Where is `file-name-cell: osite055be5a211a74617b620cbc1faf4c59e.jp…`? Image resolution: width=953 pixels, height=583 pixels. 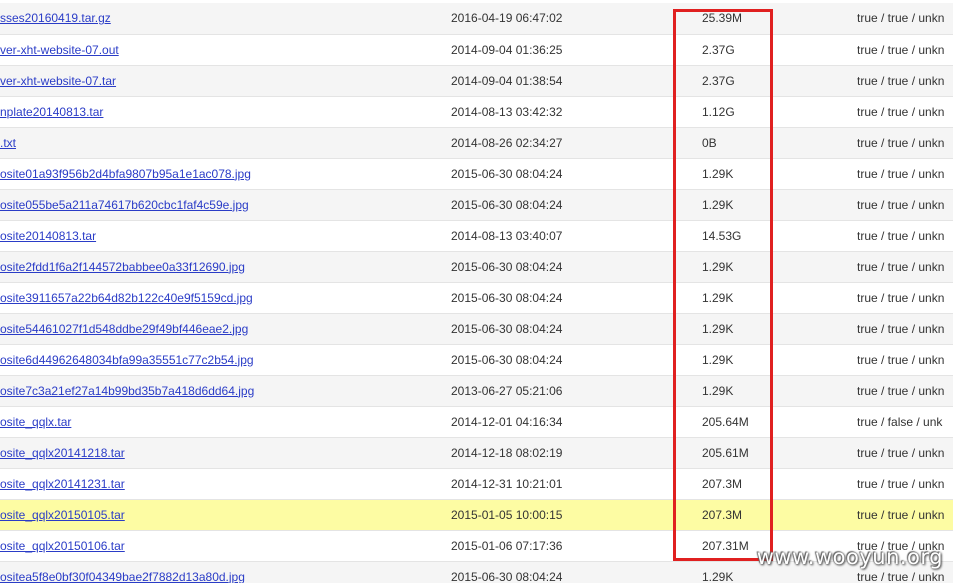
file-name-cell: osite055be5a211a74617b620cbc1faf4c59e.jp… is located at coordinates (225, 205).